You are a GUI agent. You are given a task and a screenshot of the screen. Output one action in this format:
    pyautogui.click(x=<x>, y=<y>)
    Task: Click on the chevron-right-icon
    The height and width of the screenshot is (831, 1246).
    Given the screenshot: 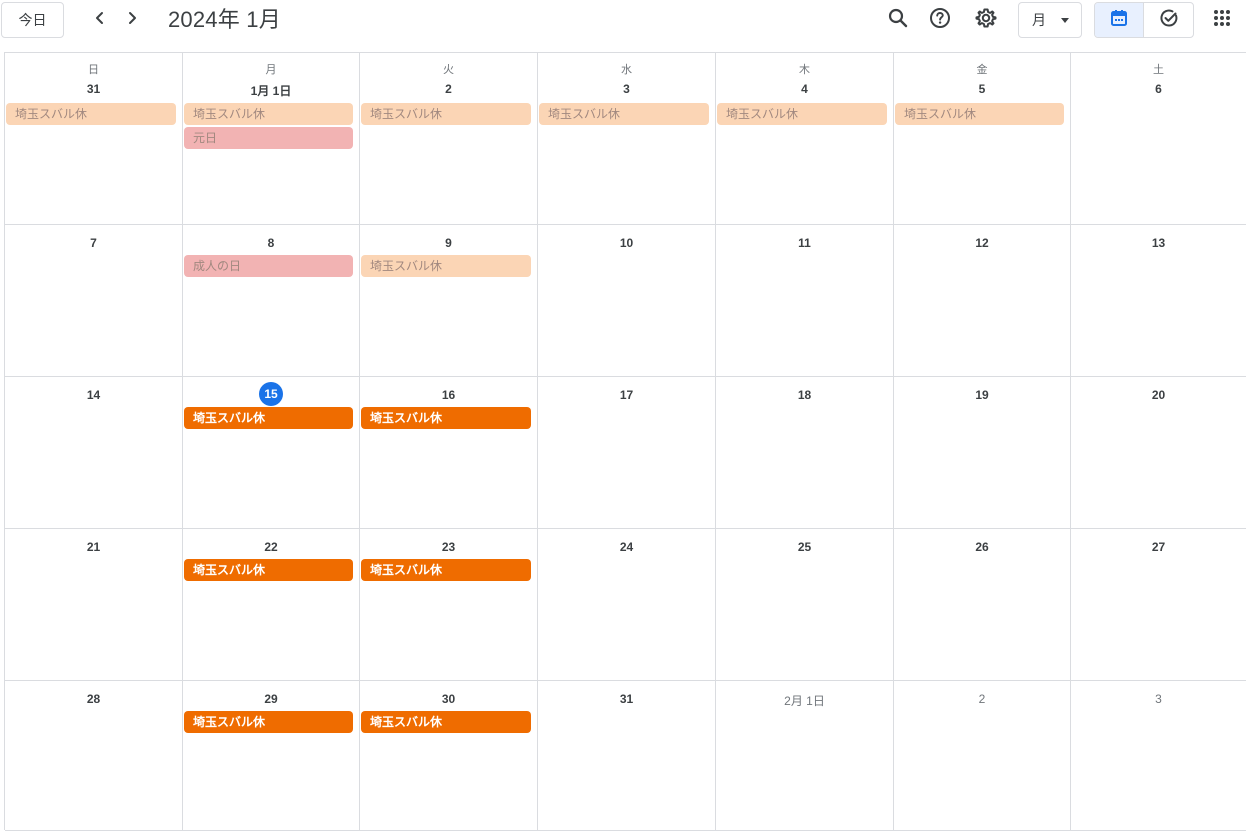 What is the action you would take?
    pyautogui.click(x=132, y=20)
    